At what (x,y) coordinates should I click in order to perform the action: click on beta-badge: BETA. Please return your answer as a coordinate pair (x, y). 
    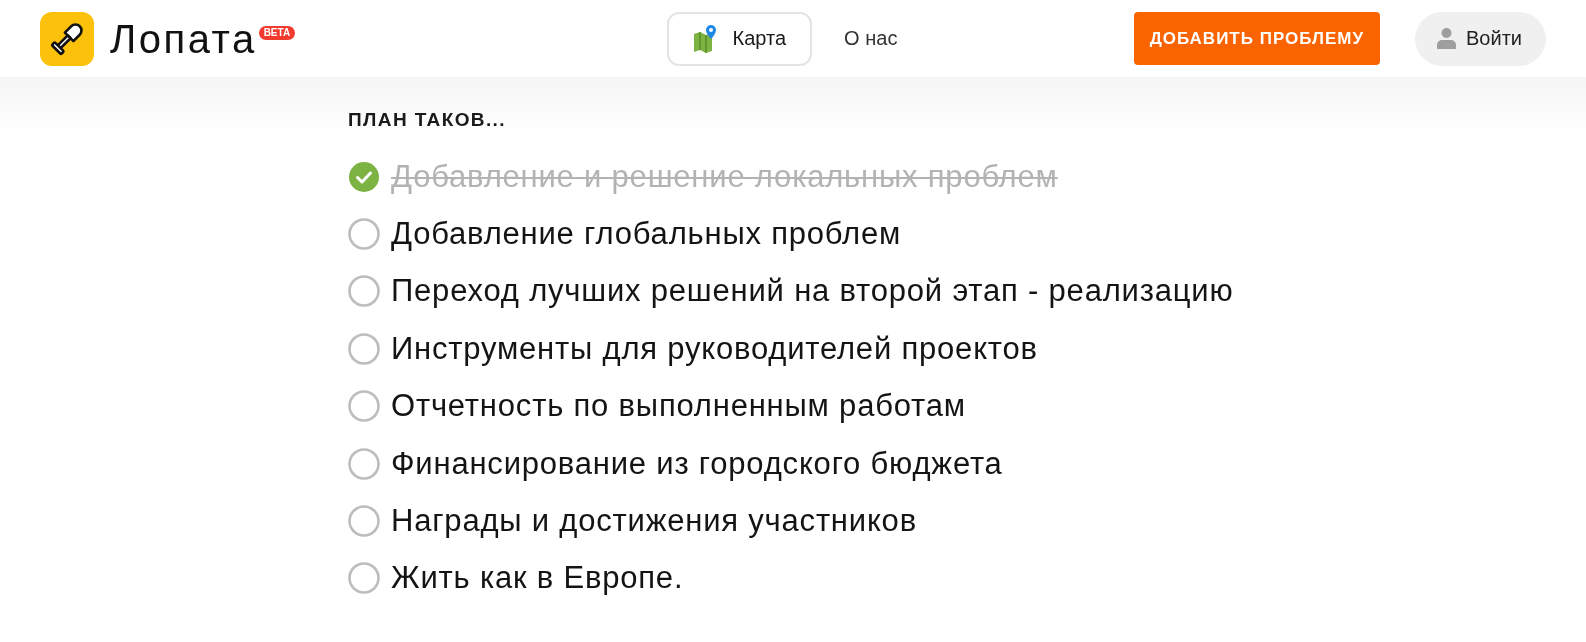
    Looking at the image, I should click on (277, 32).